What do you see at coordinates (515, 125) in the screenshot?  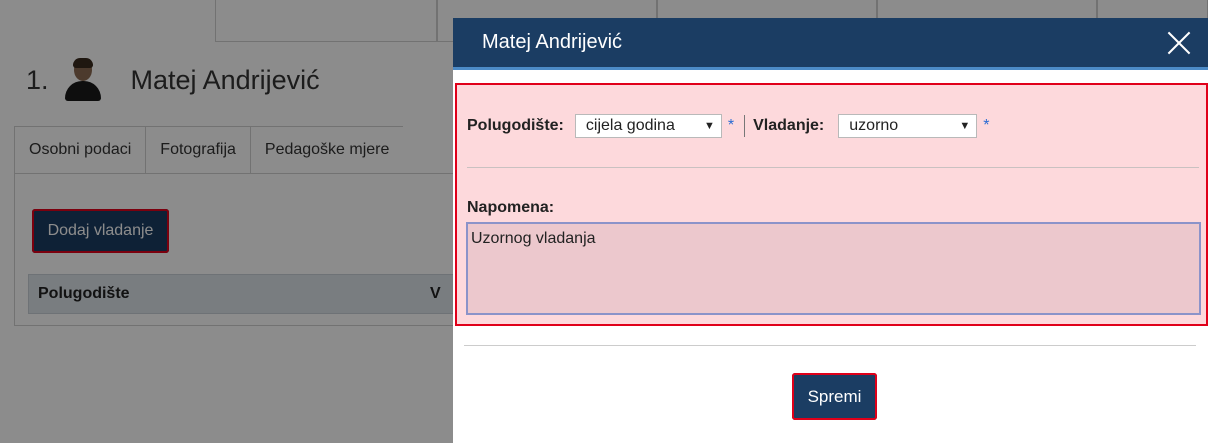 I see `polugodiste-label: Polugodište:` at bounding box center [515, 125].